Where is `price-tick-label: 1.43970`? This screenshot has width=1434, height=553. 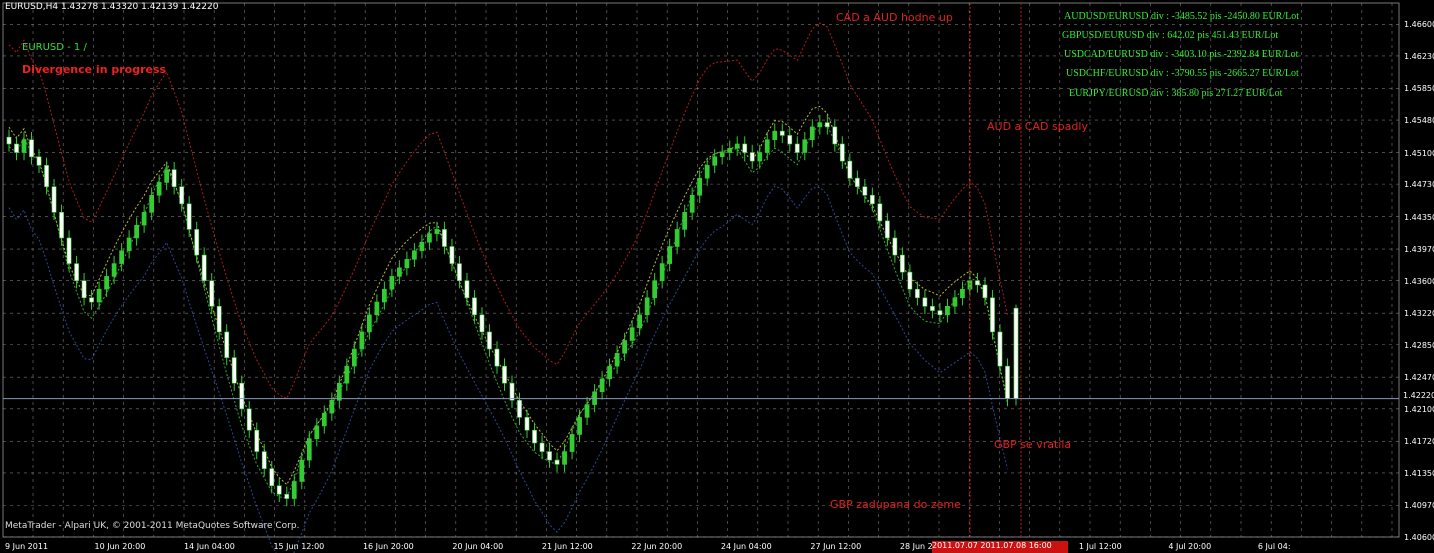 price-tick-label: 1.43970 is located at coordinates (1419, 250).